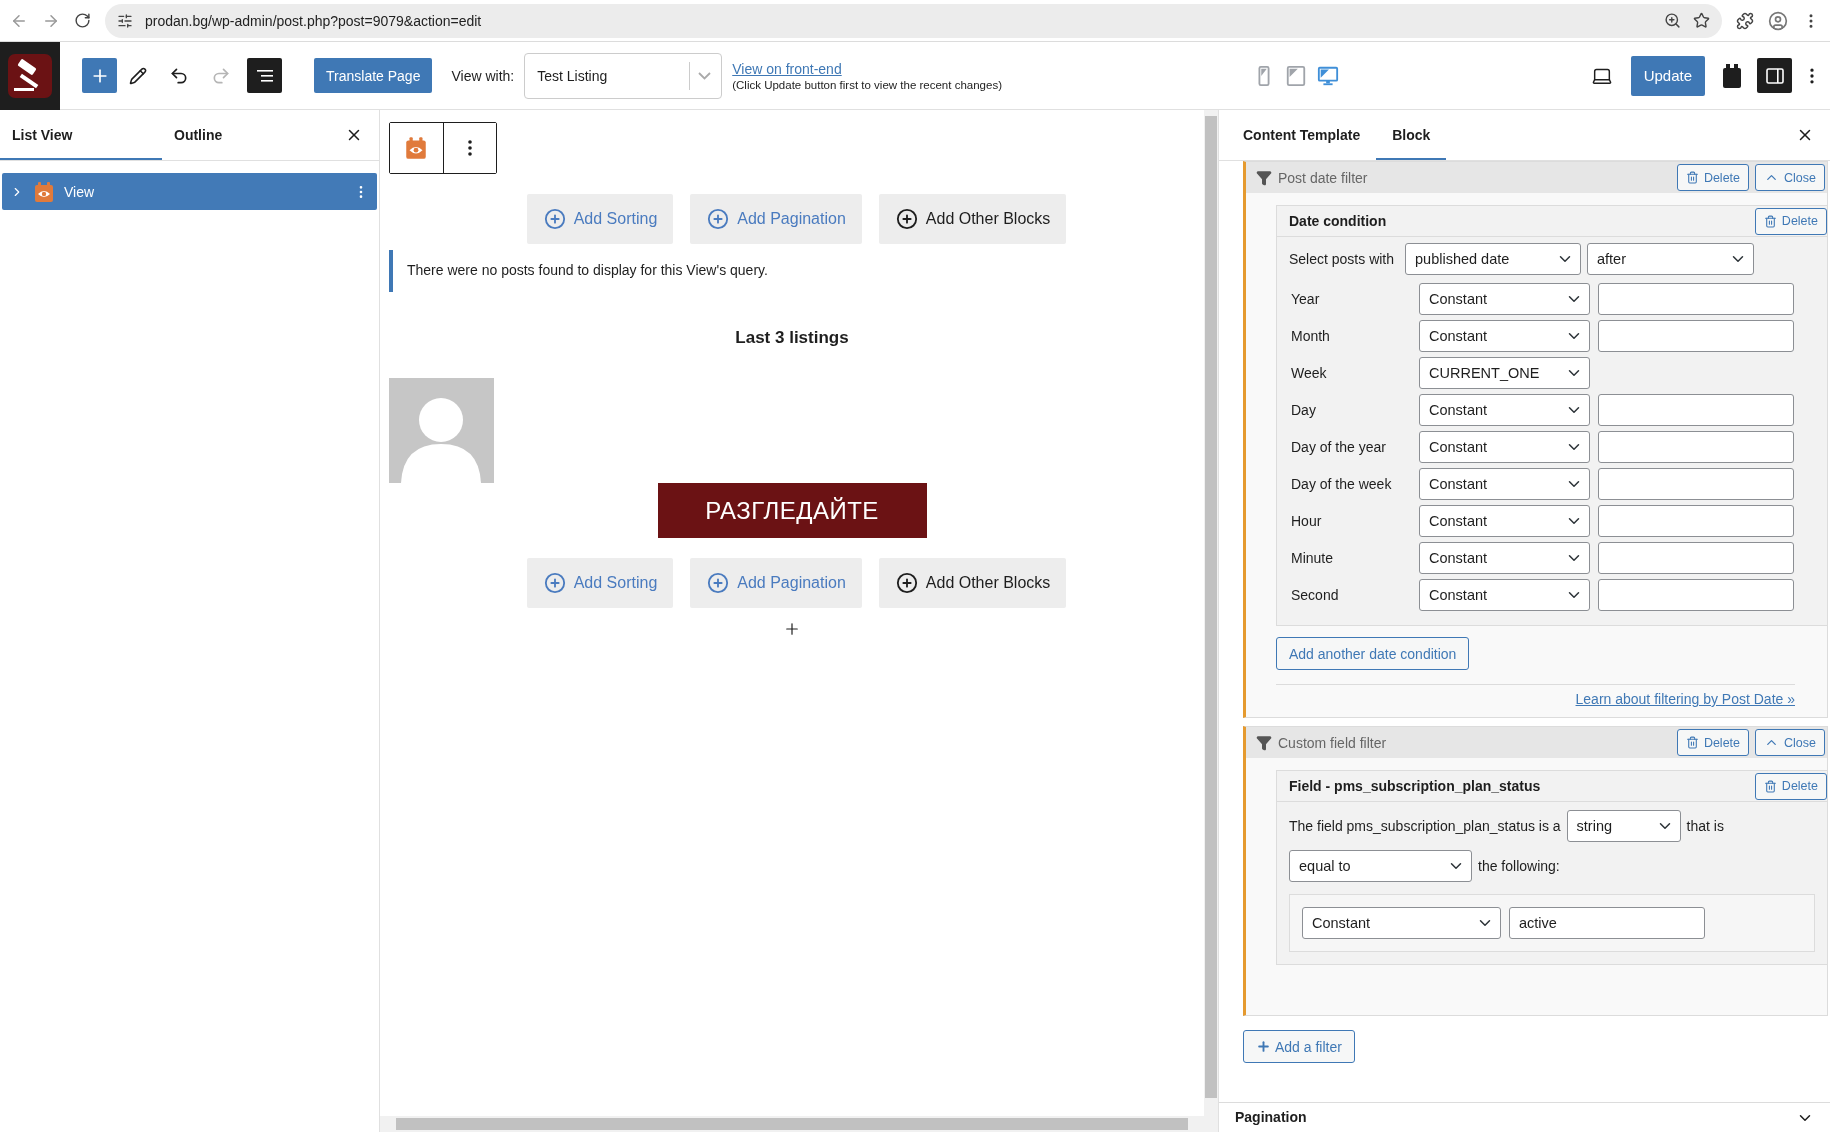  What do you see at coordinates (1685, 699) in the screenshot?
I see `help-link: Learn about filtering by Post Date »` at bounding box center [1685, 699].